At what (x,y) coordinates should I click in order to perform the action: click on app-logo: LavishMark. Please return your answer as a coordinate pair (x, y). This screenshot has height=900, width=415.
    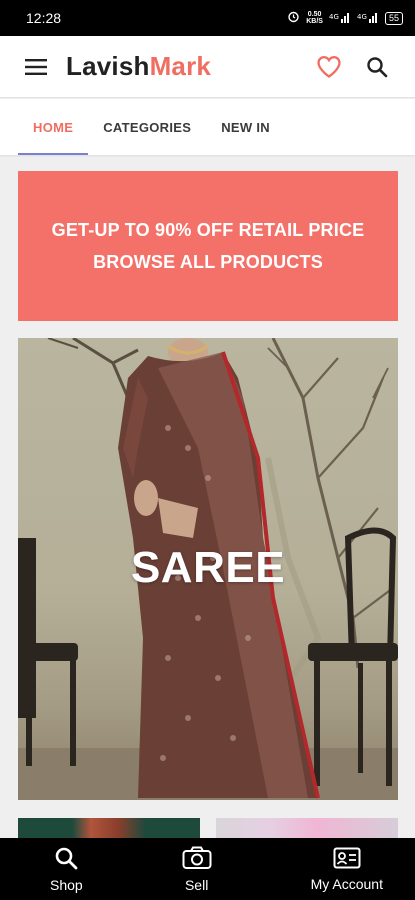
    Looking at the image, I should click on (138, 66).